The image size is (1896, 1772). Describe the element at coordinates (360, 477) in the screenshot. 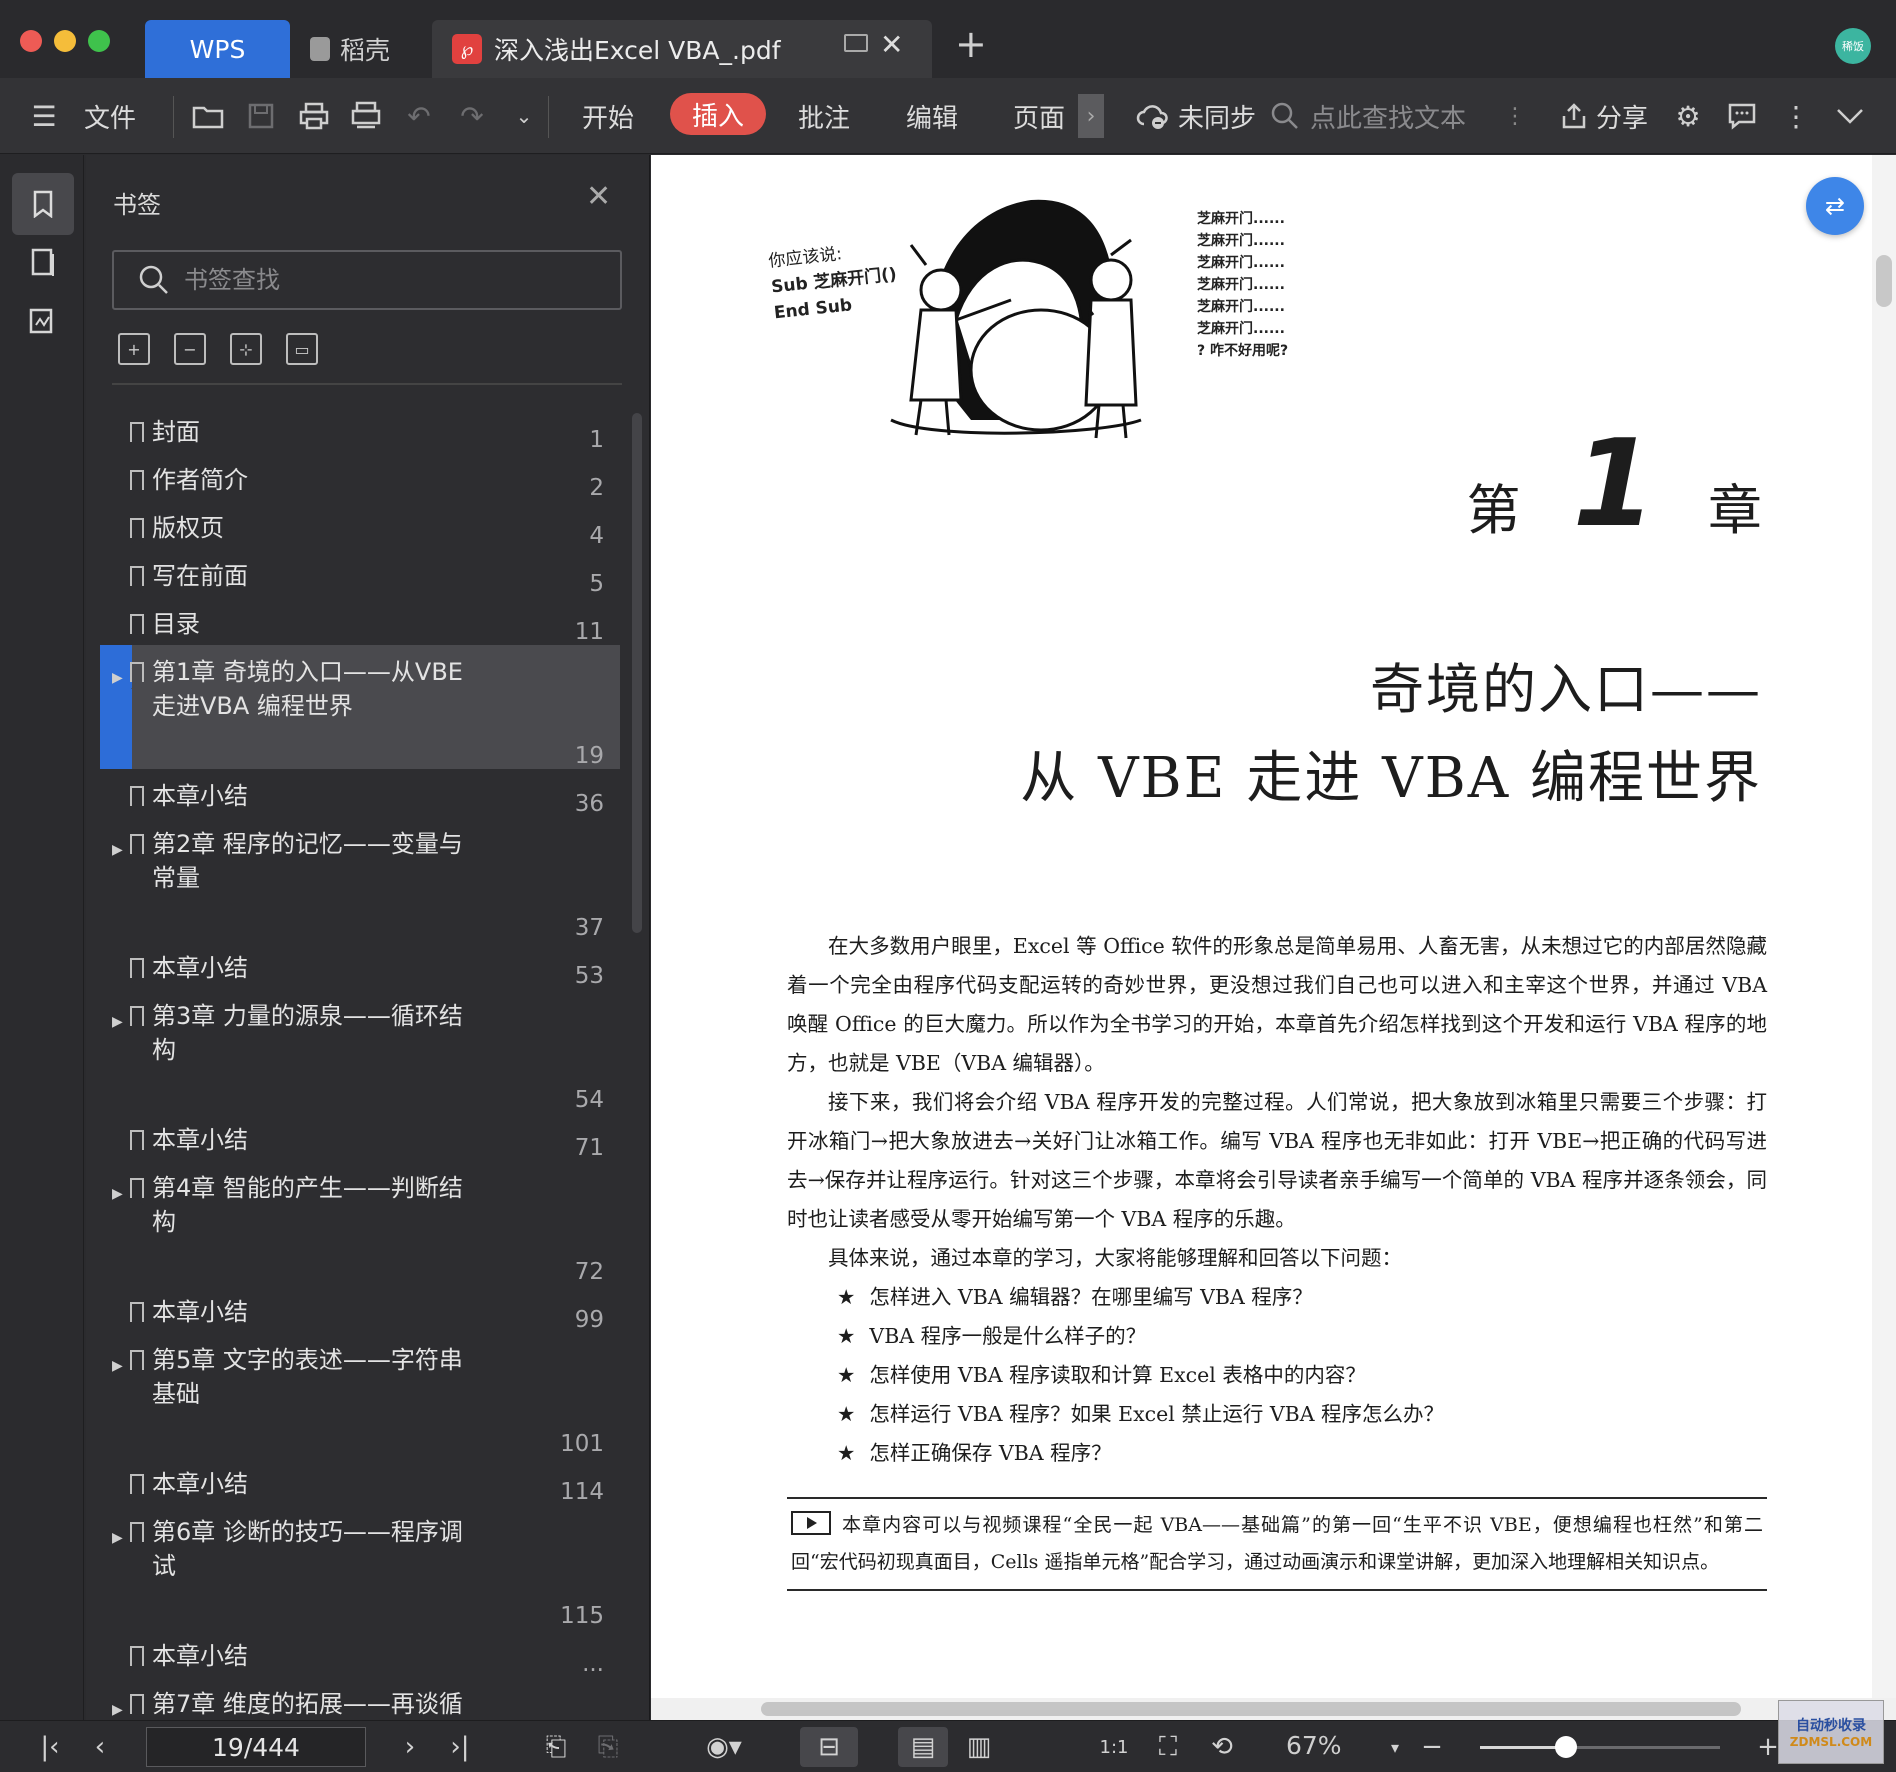

I see `bookmark-item: 作者简介 2` at that location.